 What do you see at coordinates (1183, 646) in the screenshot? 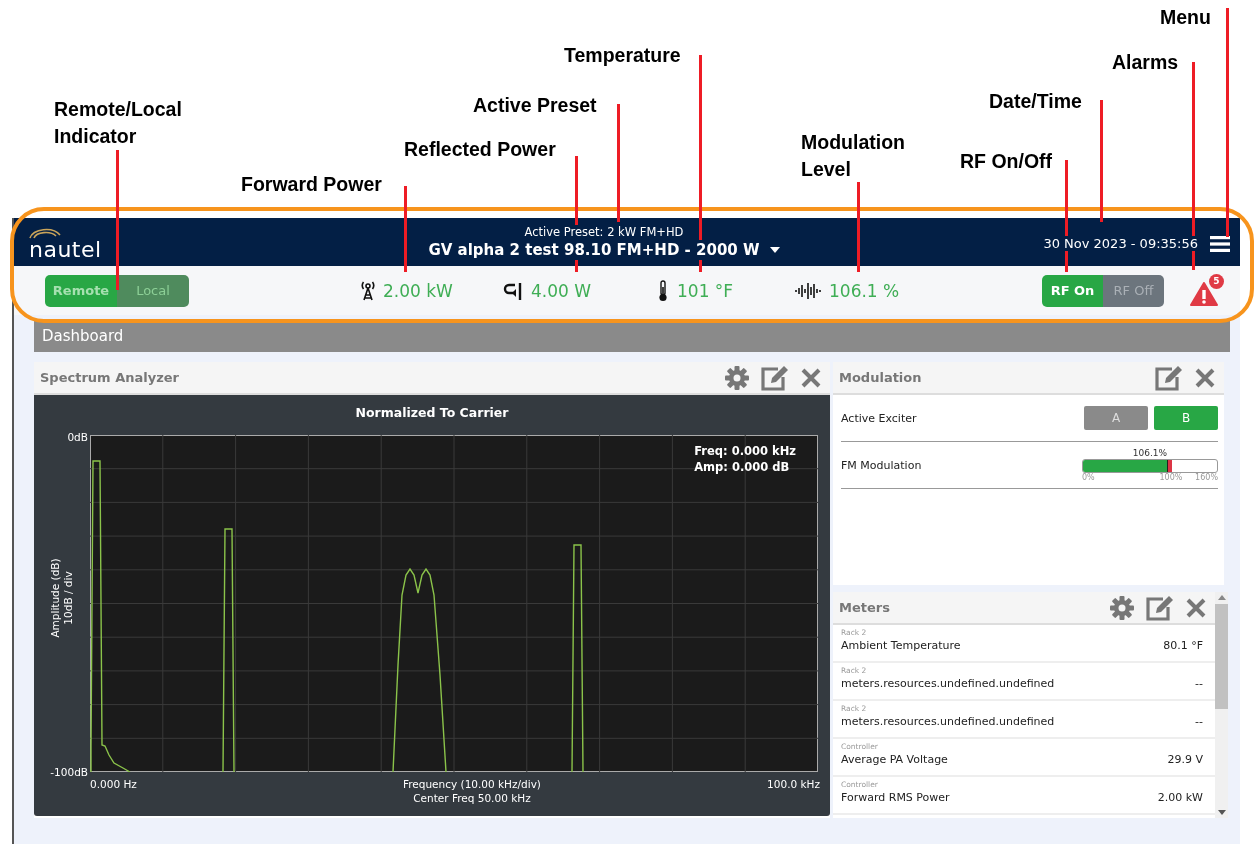
I see `meter-value: 80.1 °F` at bounding box center [1183, 646].